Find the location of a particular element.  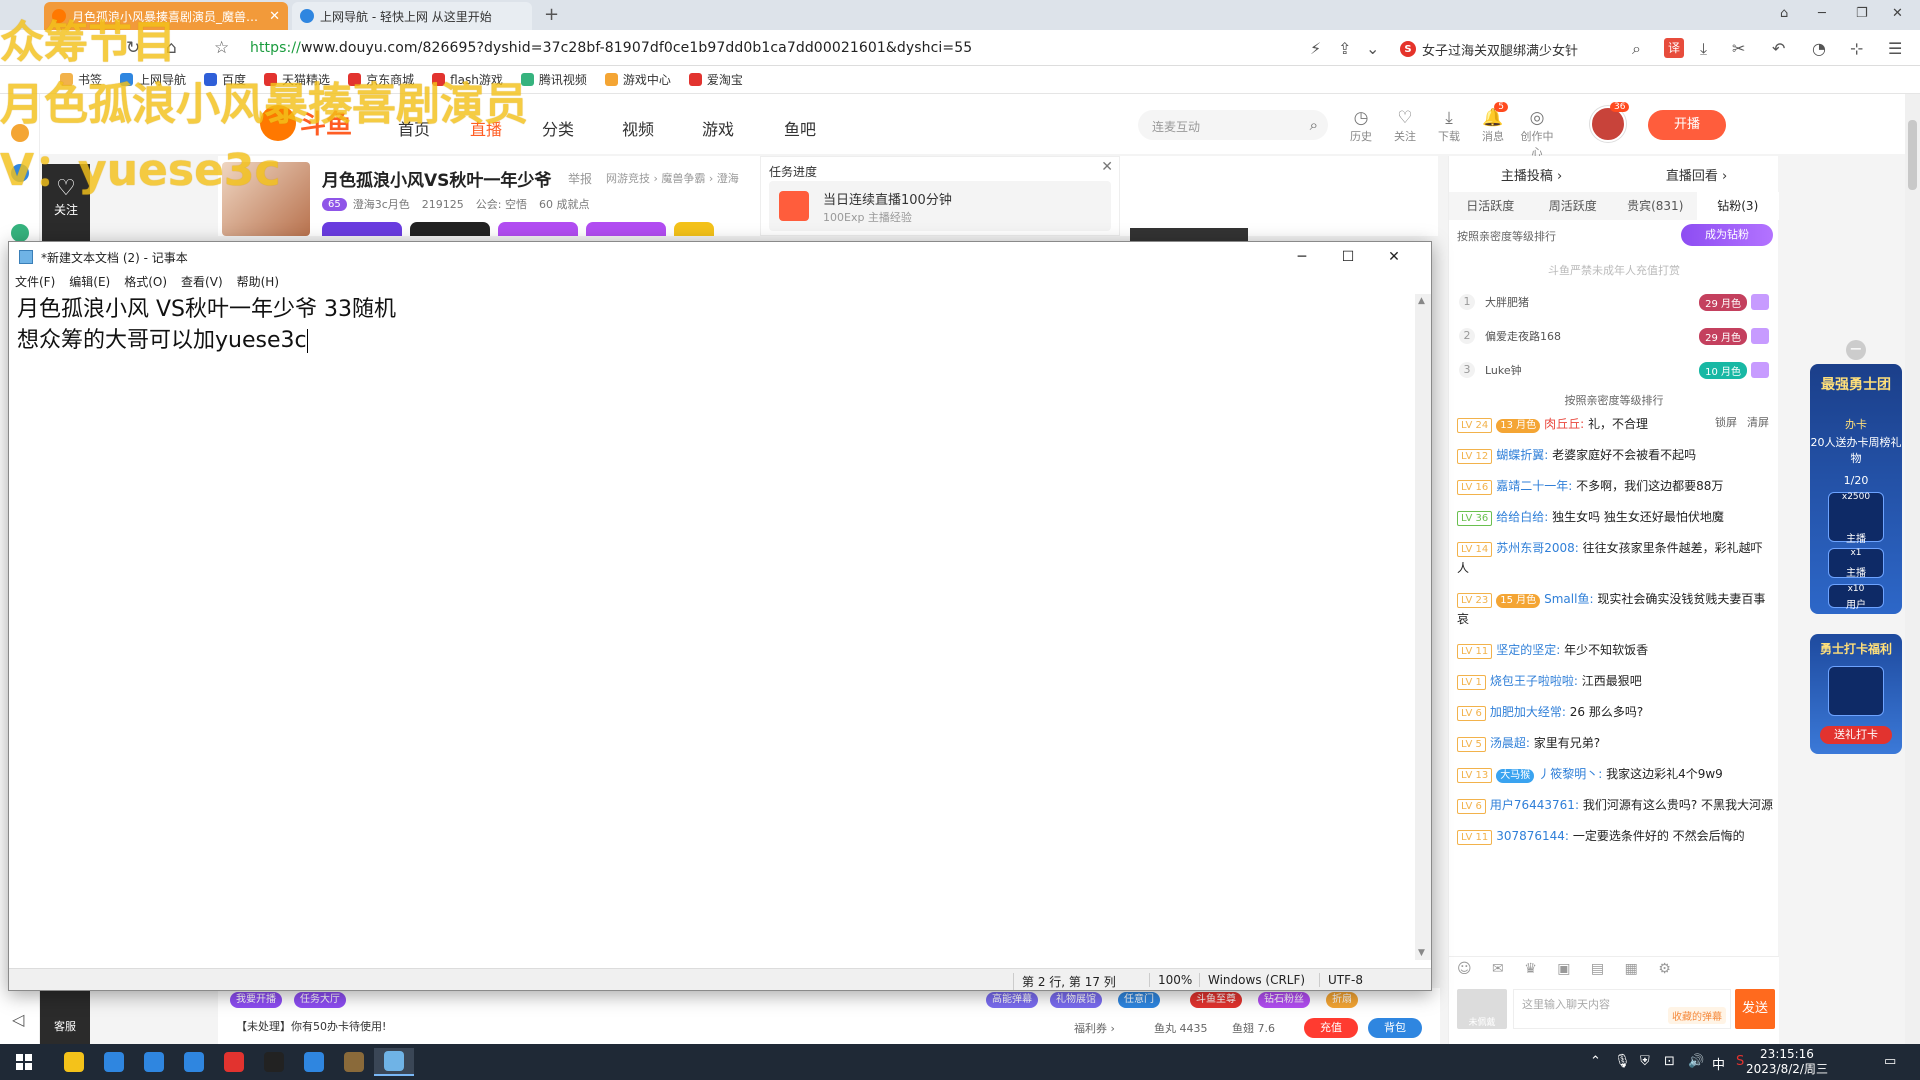

chat-emoji-icons: ☺ ✉ ♛ ▣ ▤ ▦ ⚙ is located at coordinates (1568, 969).